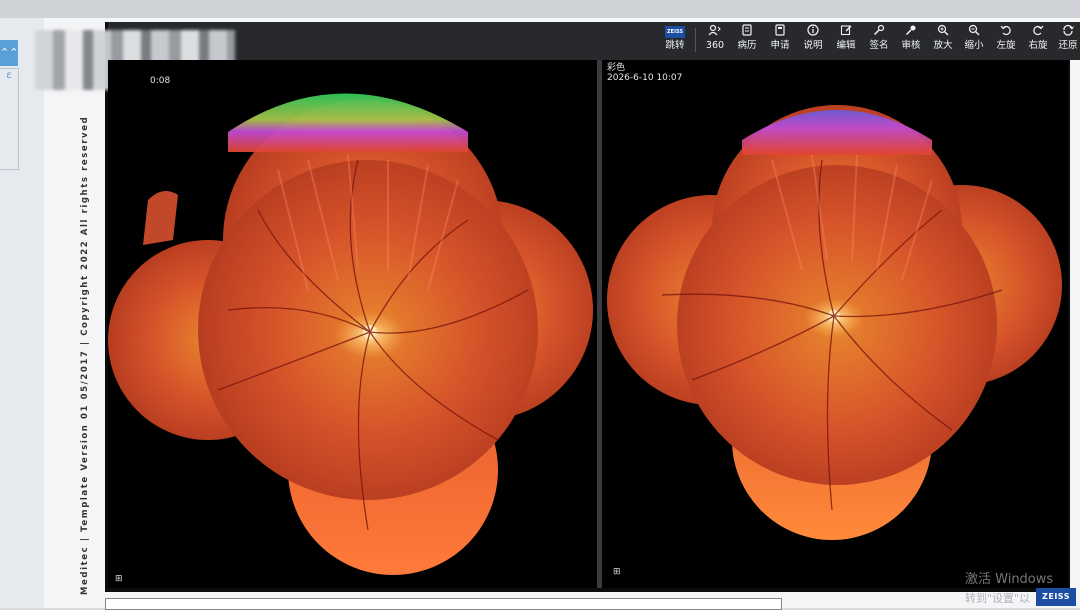 The image size is (1080, 610). What do you see at coordinates (846, 32) in the screenshot?
I see `edit-icon` at bounding box center [846, 32].